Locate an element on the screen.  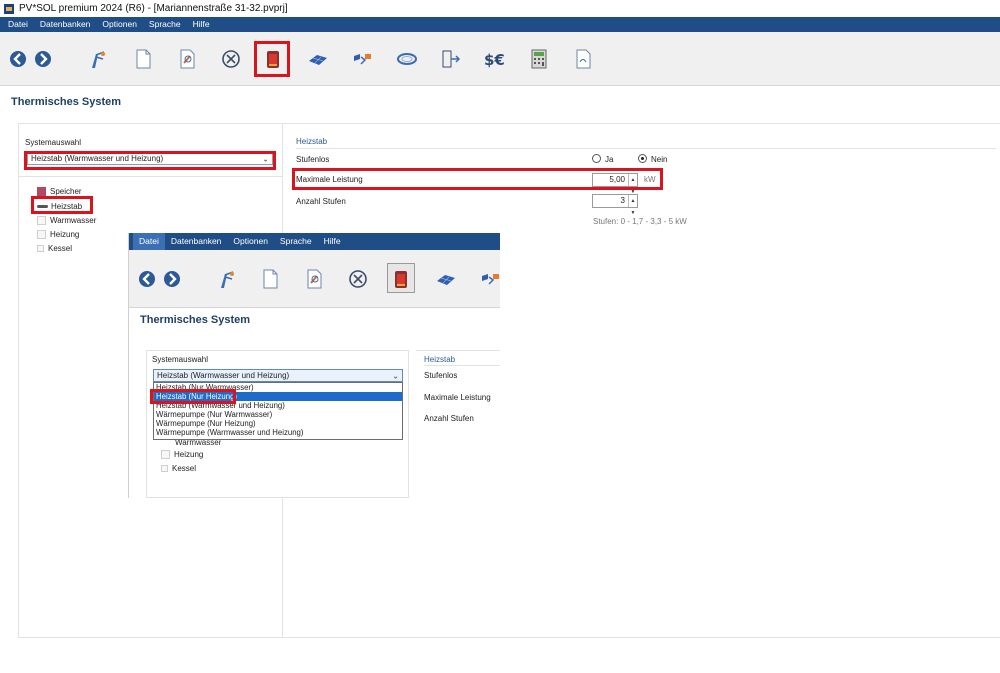
inset-system-select: Heizstab (Warmwasser und Heizung) ⌄ is located at coordinates (278, 375).